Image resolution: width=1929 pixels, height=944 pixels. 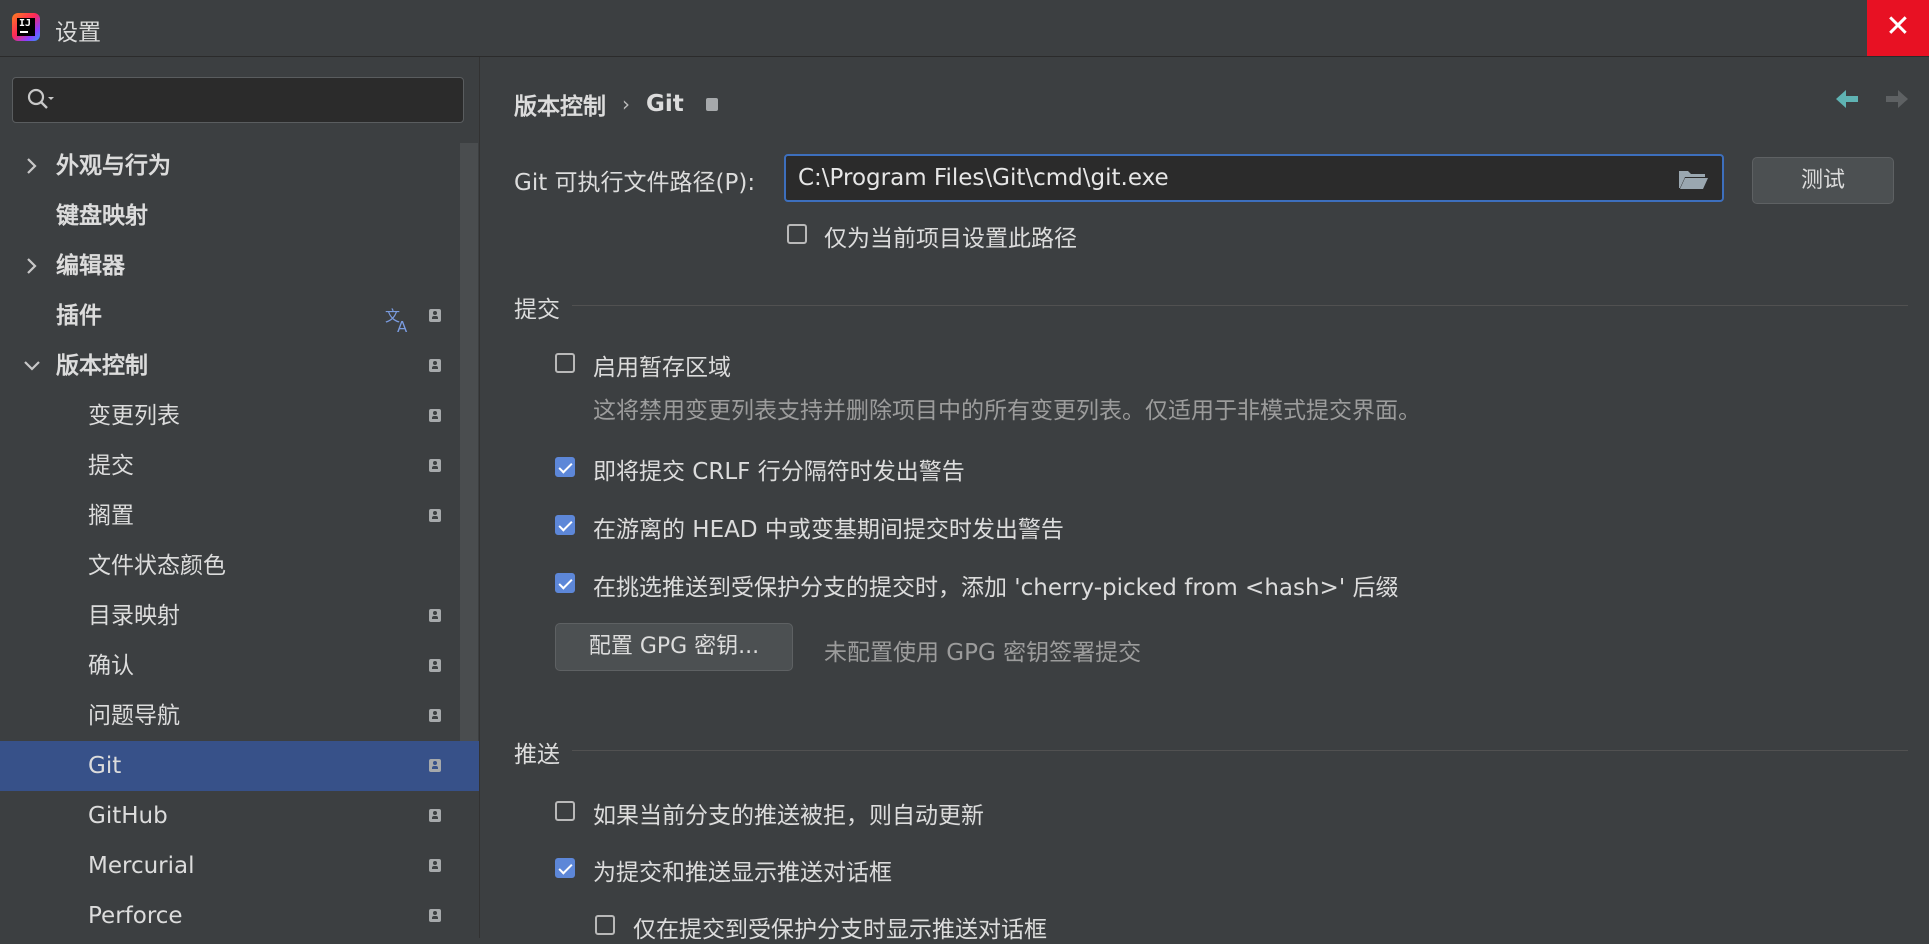 What do you see at coordinates (964, 28) in the screenshot?
I see `title-bar: IJ 设置 ✕` at bounding box center [964, 28].